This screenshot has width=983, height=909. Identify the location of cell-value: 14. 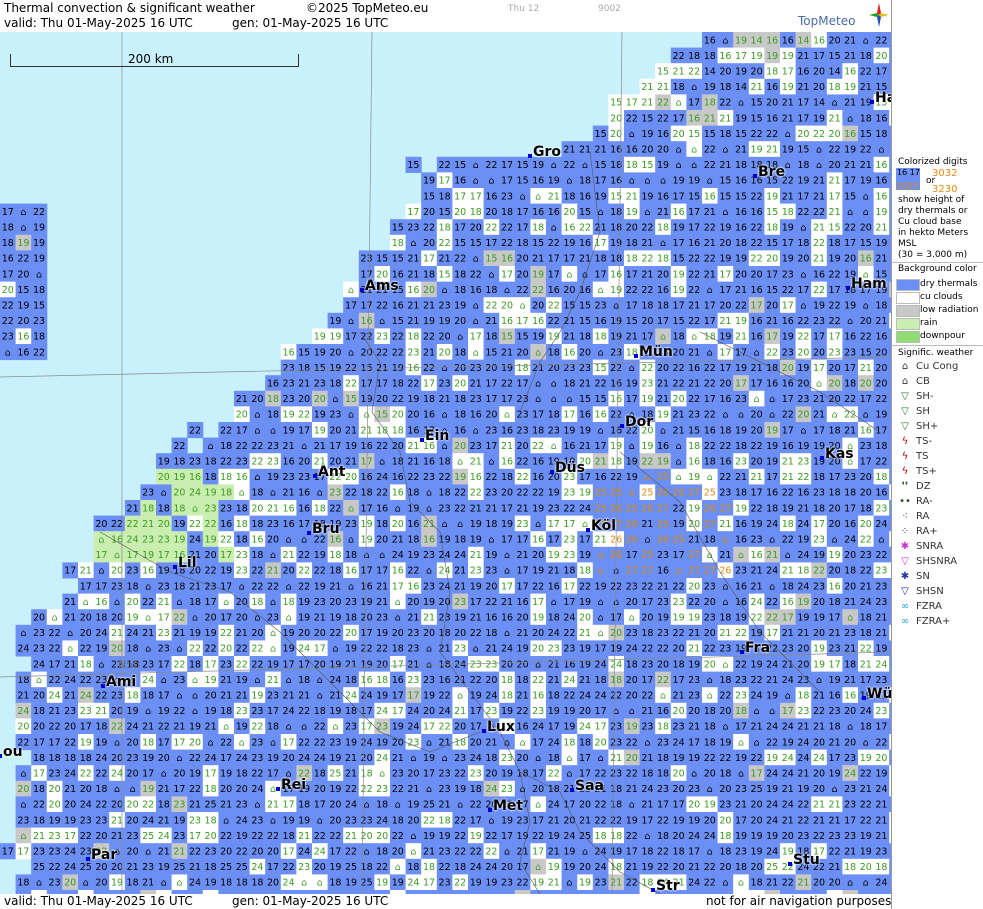
(710, 72).